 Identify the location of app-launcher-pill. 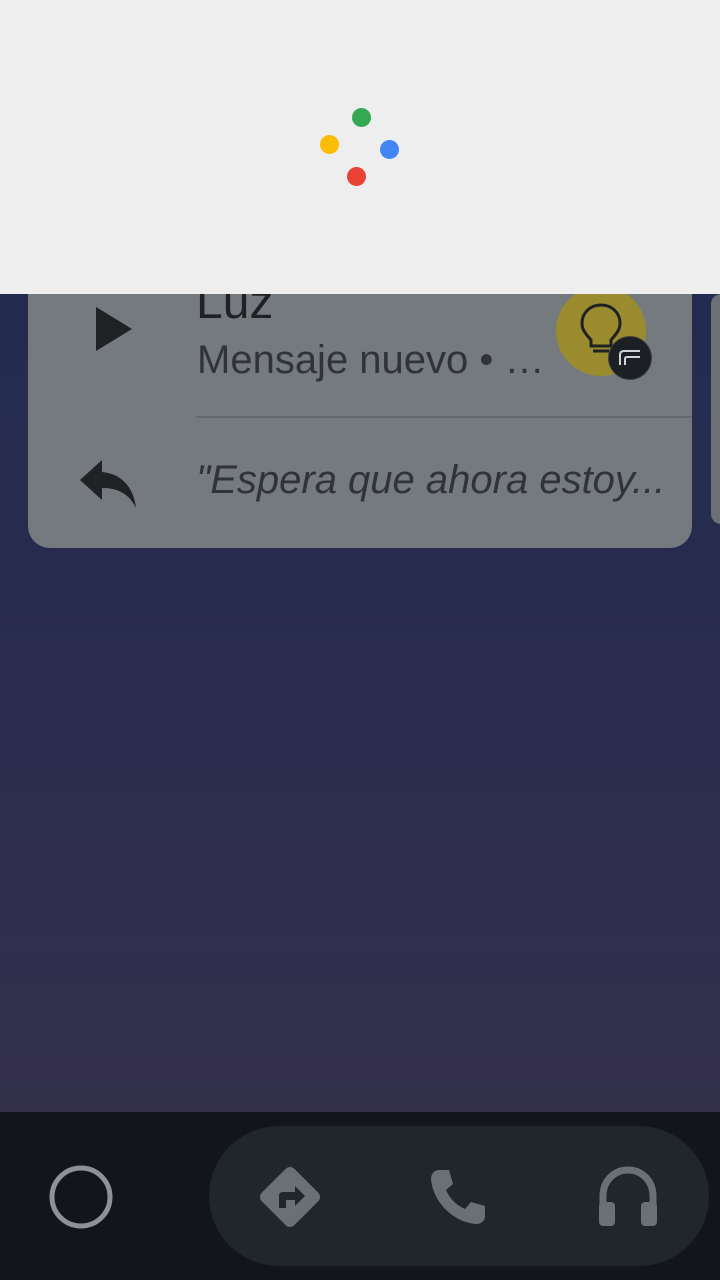
(459, 1196).